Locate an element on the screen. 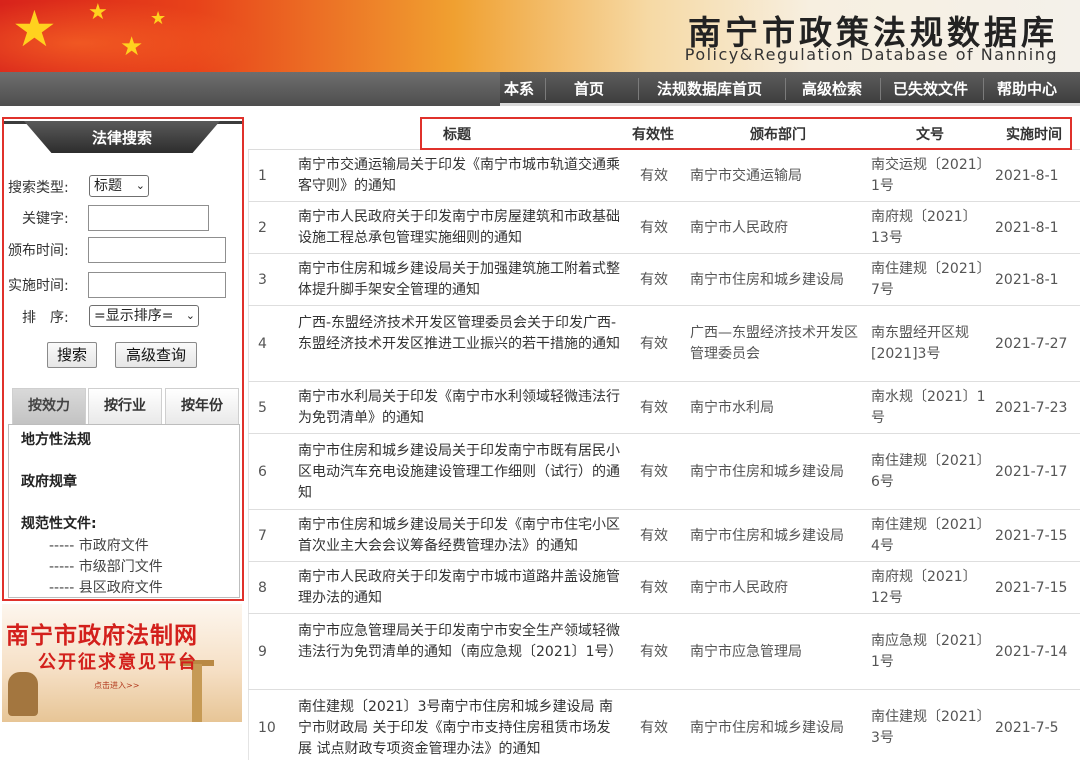 The width and height of the screenshot is (1080, 760). tab-by-year: 按年份 is located at coordinates (202, 406).